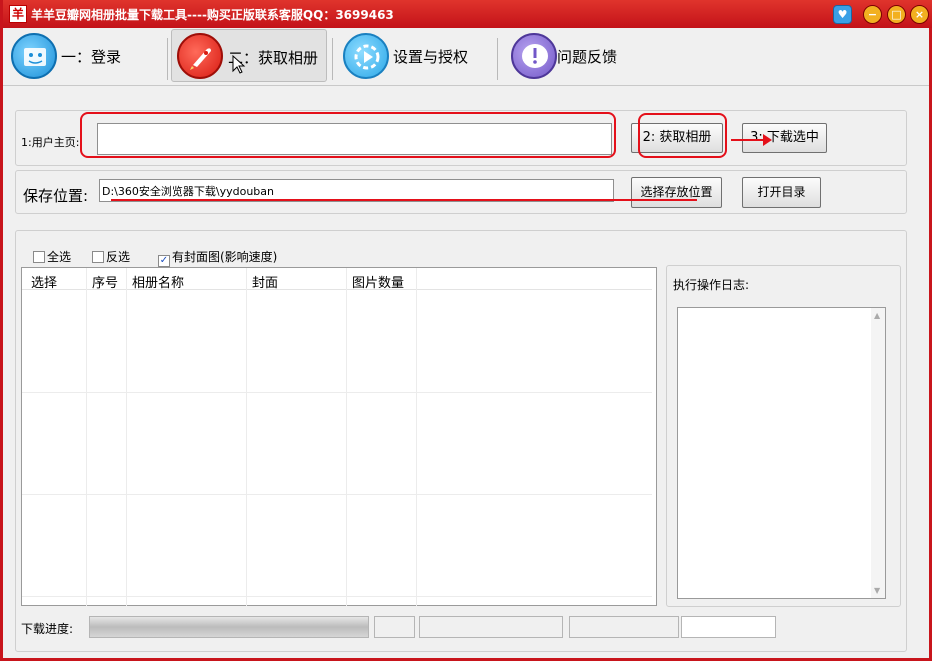 The width and height of the screenshot is (932, 661). I want to click on column-header: 图片数量, so click(378, 281).